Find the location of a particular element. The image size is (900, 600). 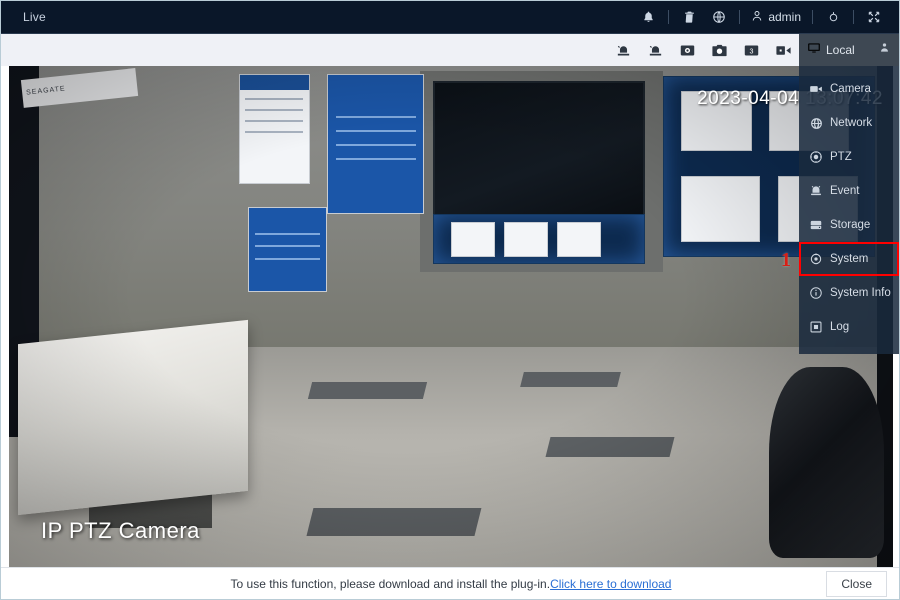

menu-item-label: Log is located at coordinates (840, 327).